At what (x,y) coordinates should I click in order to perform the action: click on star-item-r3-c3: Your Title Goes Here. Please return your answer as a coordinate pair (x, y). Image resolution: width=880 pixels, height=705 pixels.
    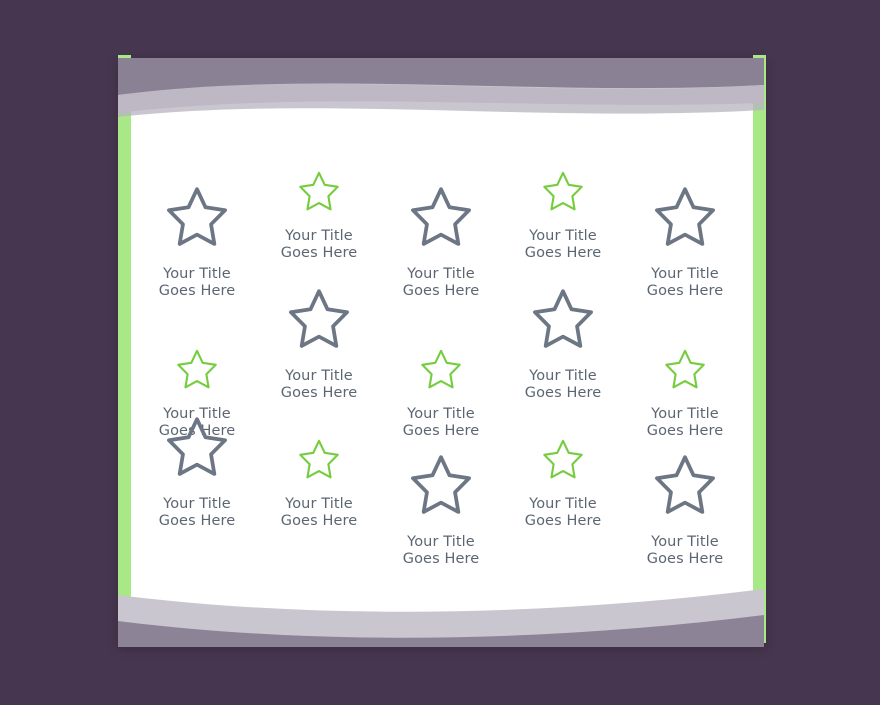
    Looking at the image, I should click on (441, 508).